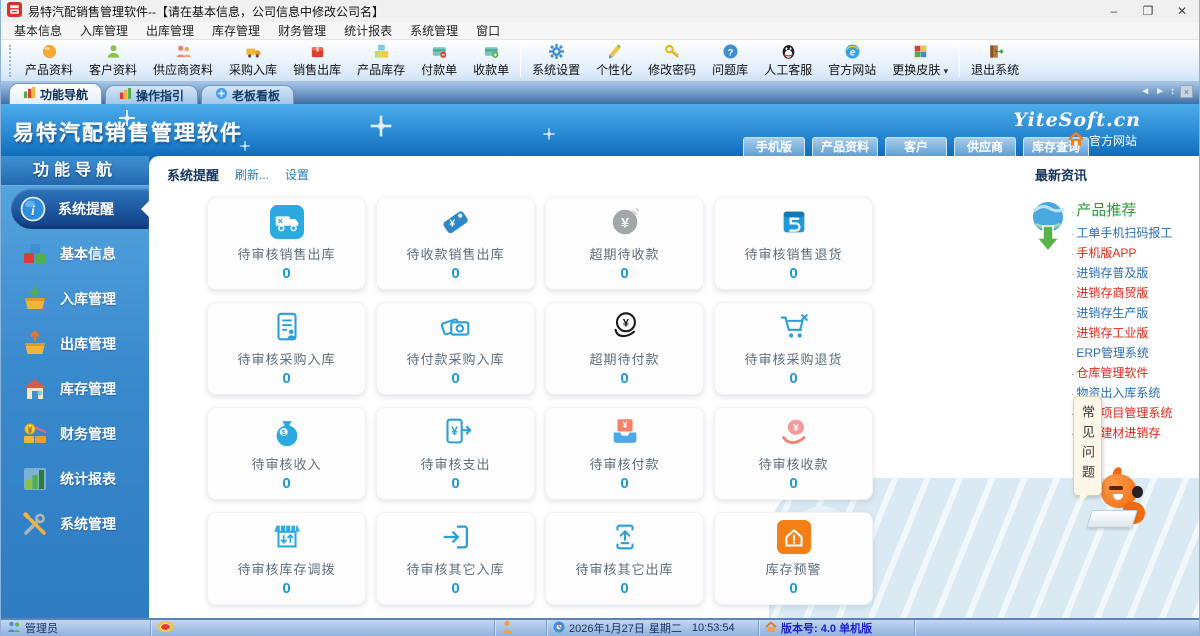 This screenshot has width=1200, height=636. I want to click on card-transfer: 待审核库存调拨 0, so click(286, 558).